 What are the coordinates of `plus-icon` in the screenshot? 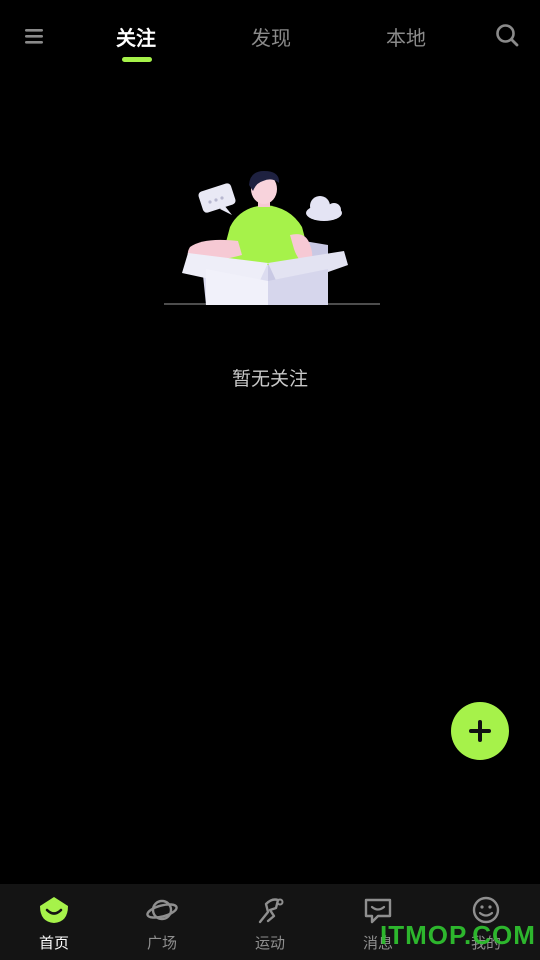 It's located at (480, 731).